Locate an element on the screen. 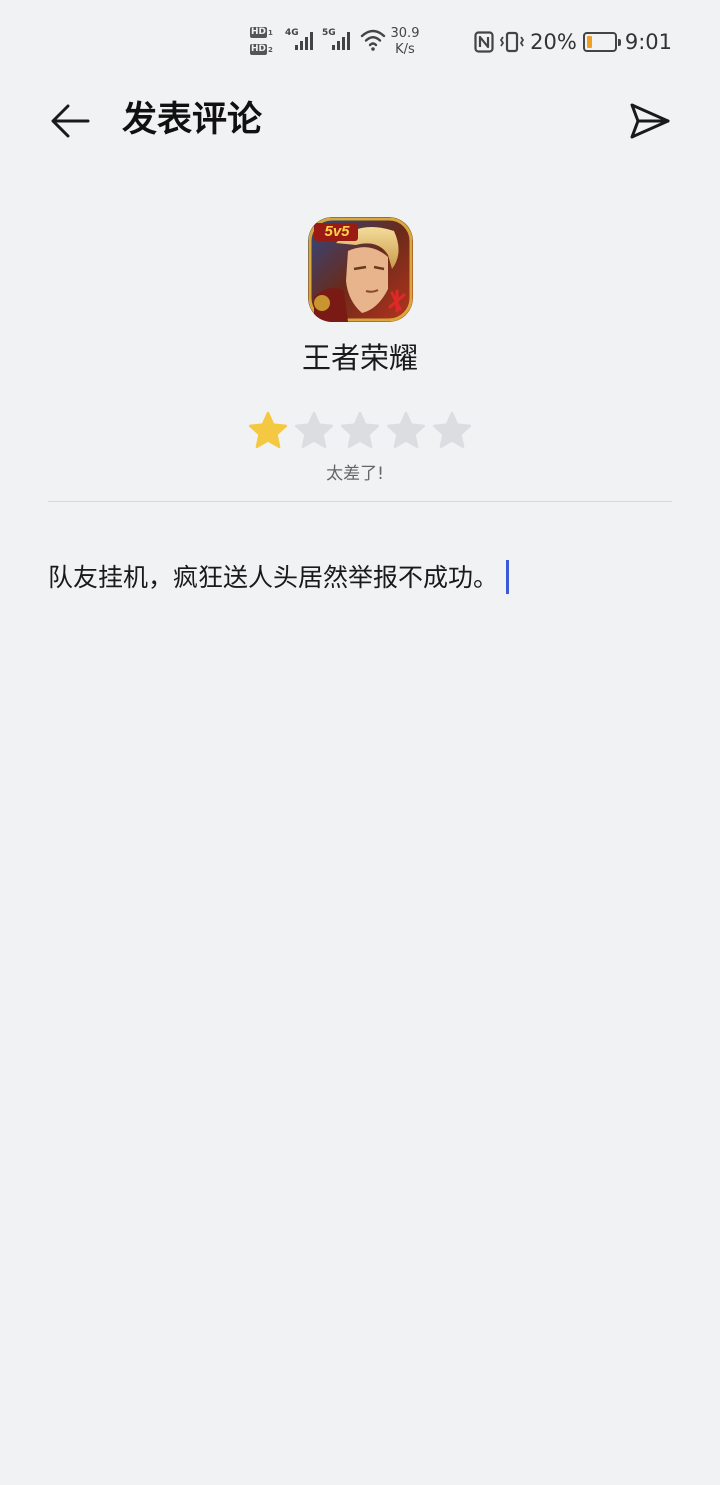  status-bar: HD 1 HD 2 4G 5G 30.9 K/s 20% 9:01 is located at coordinates (360, 41).